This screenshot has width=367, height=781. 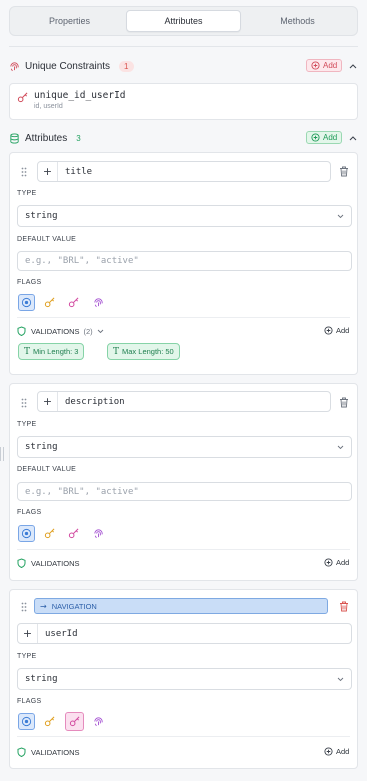 I want to click on attribute-name-value: userId, so click(x=61, y=633).